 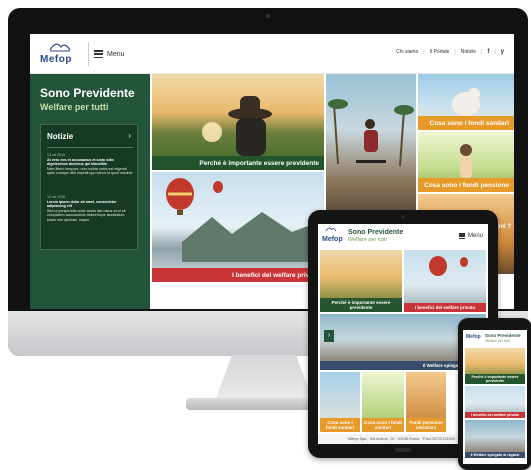 What do you see at coordinates (497, 341) in the screenshot?
I see `phone-subtitle: Welfare per tutti` at bounding box center [497, 341].